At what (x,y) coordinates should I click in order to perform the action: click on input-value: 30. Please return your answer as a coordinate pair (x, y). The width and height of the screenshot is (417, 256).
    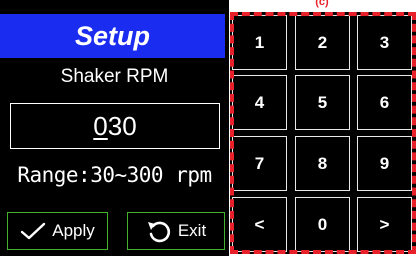
    Looking at the image, I should click on (122, 125).